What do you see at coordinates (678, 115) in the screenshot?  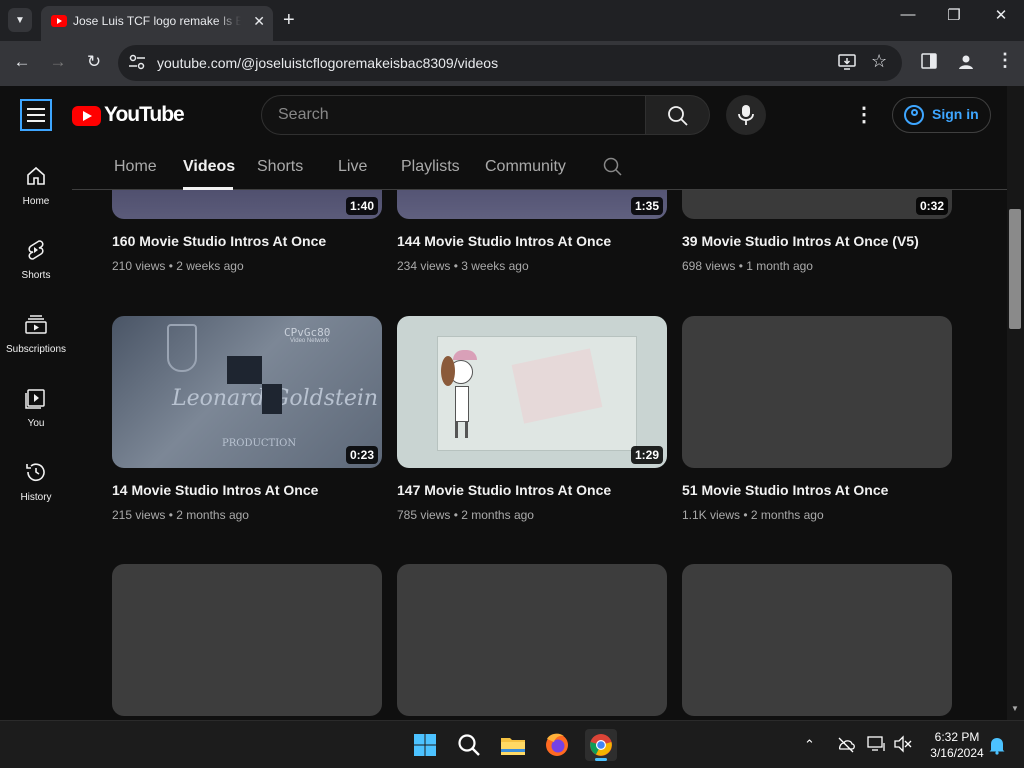 I see `search-button` at bounding box center [678, 115].